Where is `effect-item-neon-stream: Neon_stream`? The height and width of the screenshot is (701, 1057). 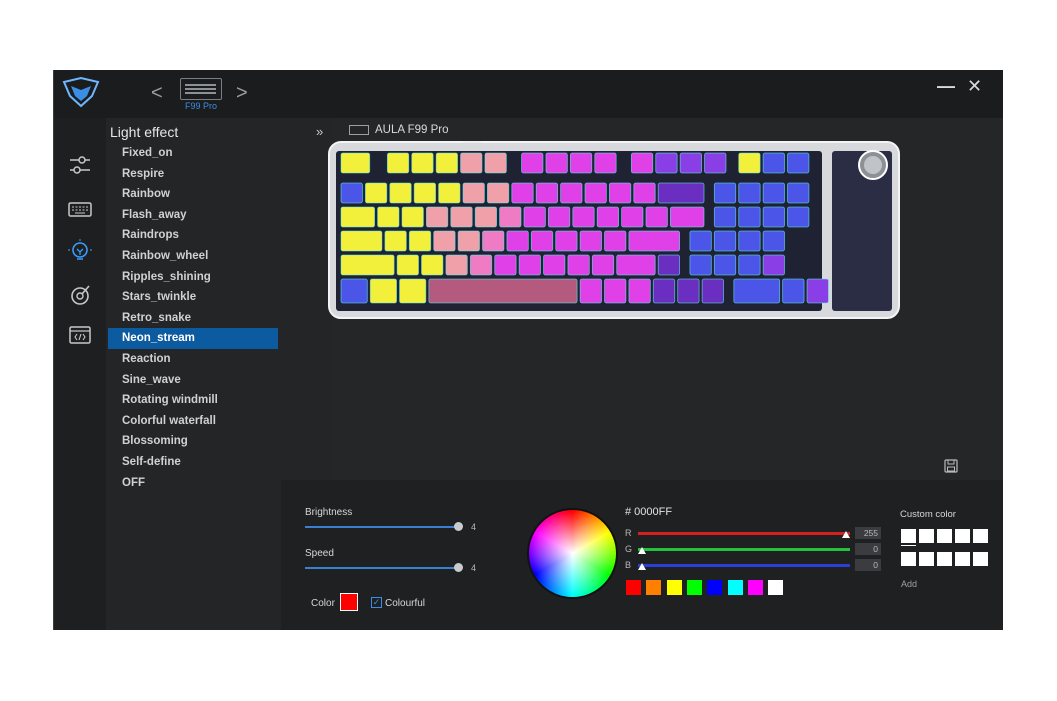 effect-item-neon-stream: Neon_stream is located at coordinates (193, 338).